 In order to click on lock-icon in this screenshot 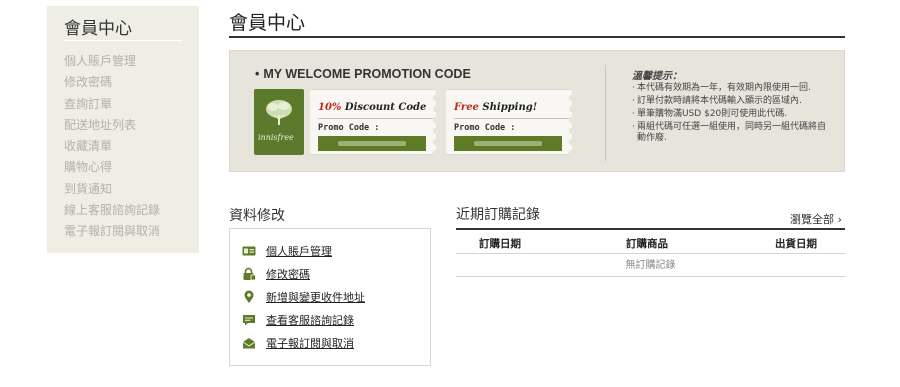, I will do `click(249, 273)`.